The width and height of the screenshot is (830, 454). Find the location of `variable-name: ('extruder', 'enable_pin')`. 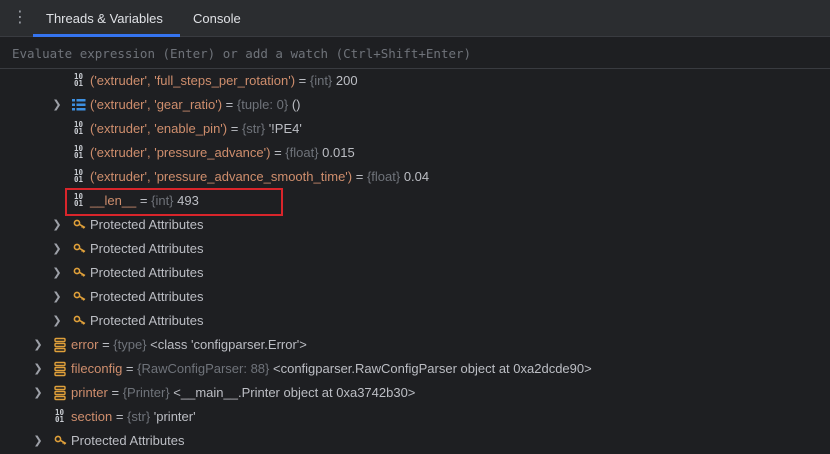

variable-name: ('extruder', 'enable_pin') is located at coordinates (159, 128).